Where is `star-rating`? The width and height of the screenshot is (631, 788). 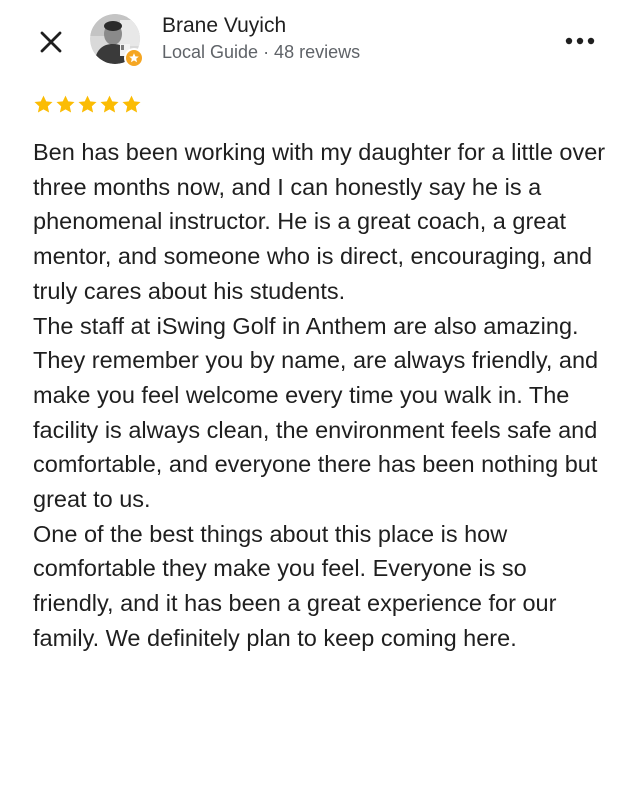
star-rating is located at coordinates (87, 104).